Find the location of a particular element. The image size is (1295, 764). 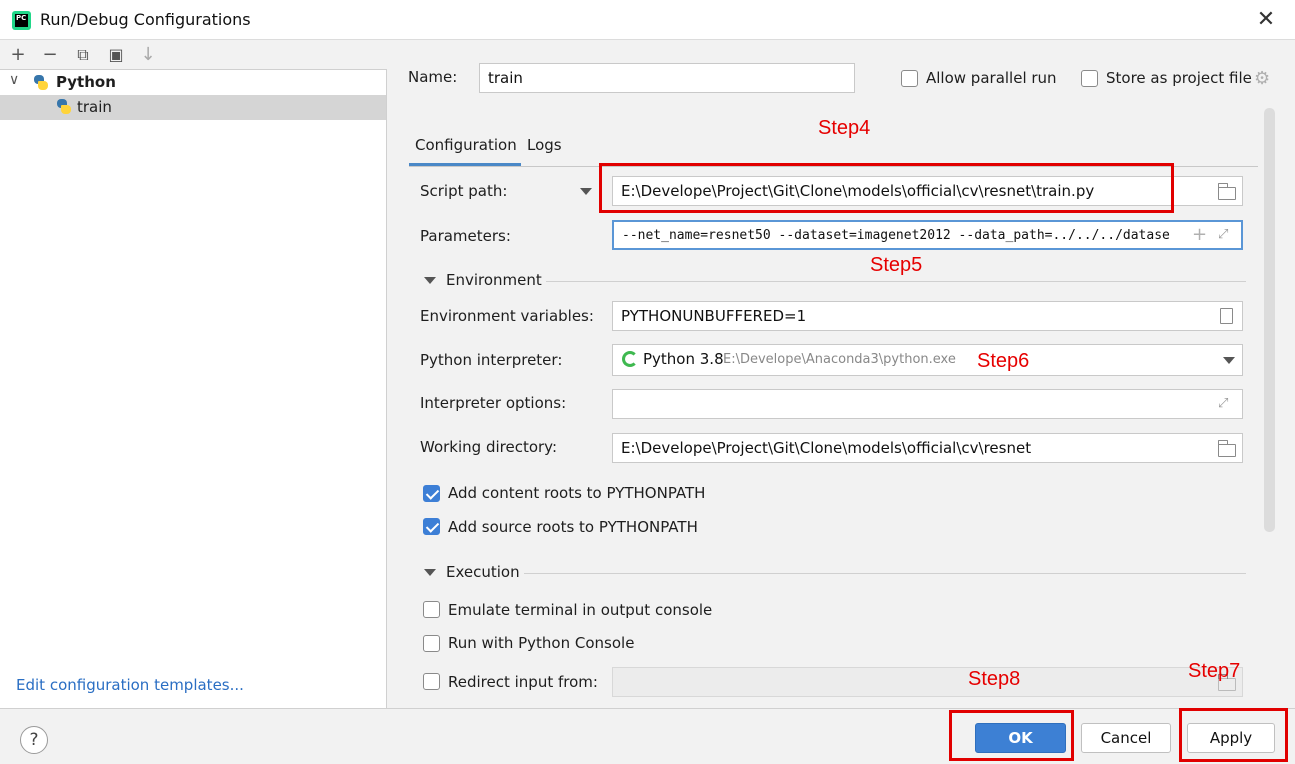

parameters-label: Parameters: is located at coordinates (465, 236).